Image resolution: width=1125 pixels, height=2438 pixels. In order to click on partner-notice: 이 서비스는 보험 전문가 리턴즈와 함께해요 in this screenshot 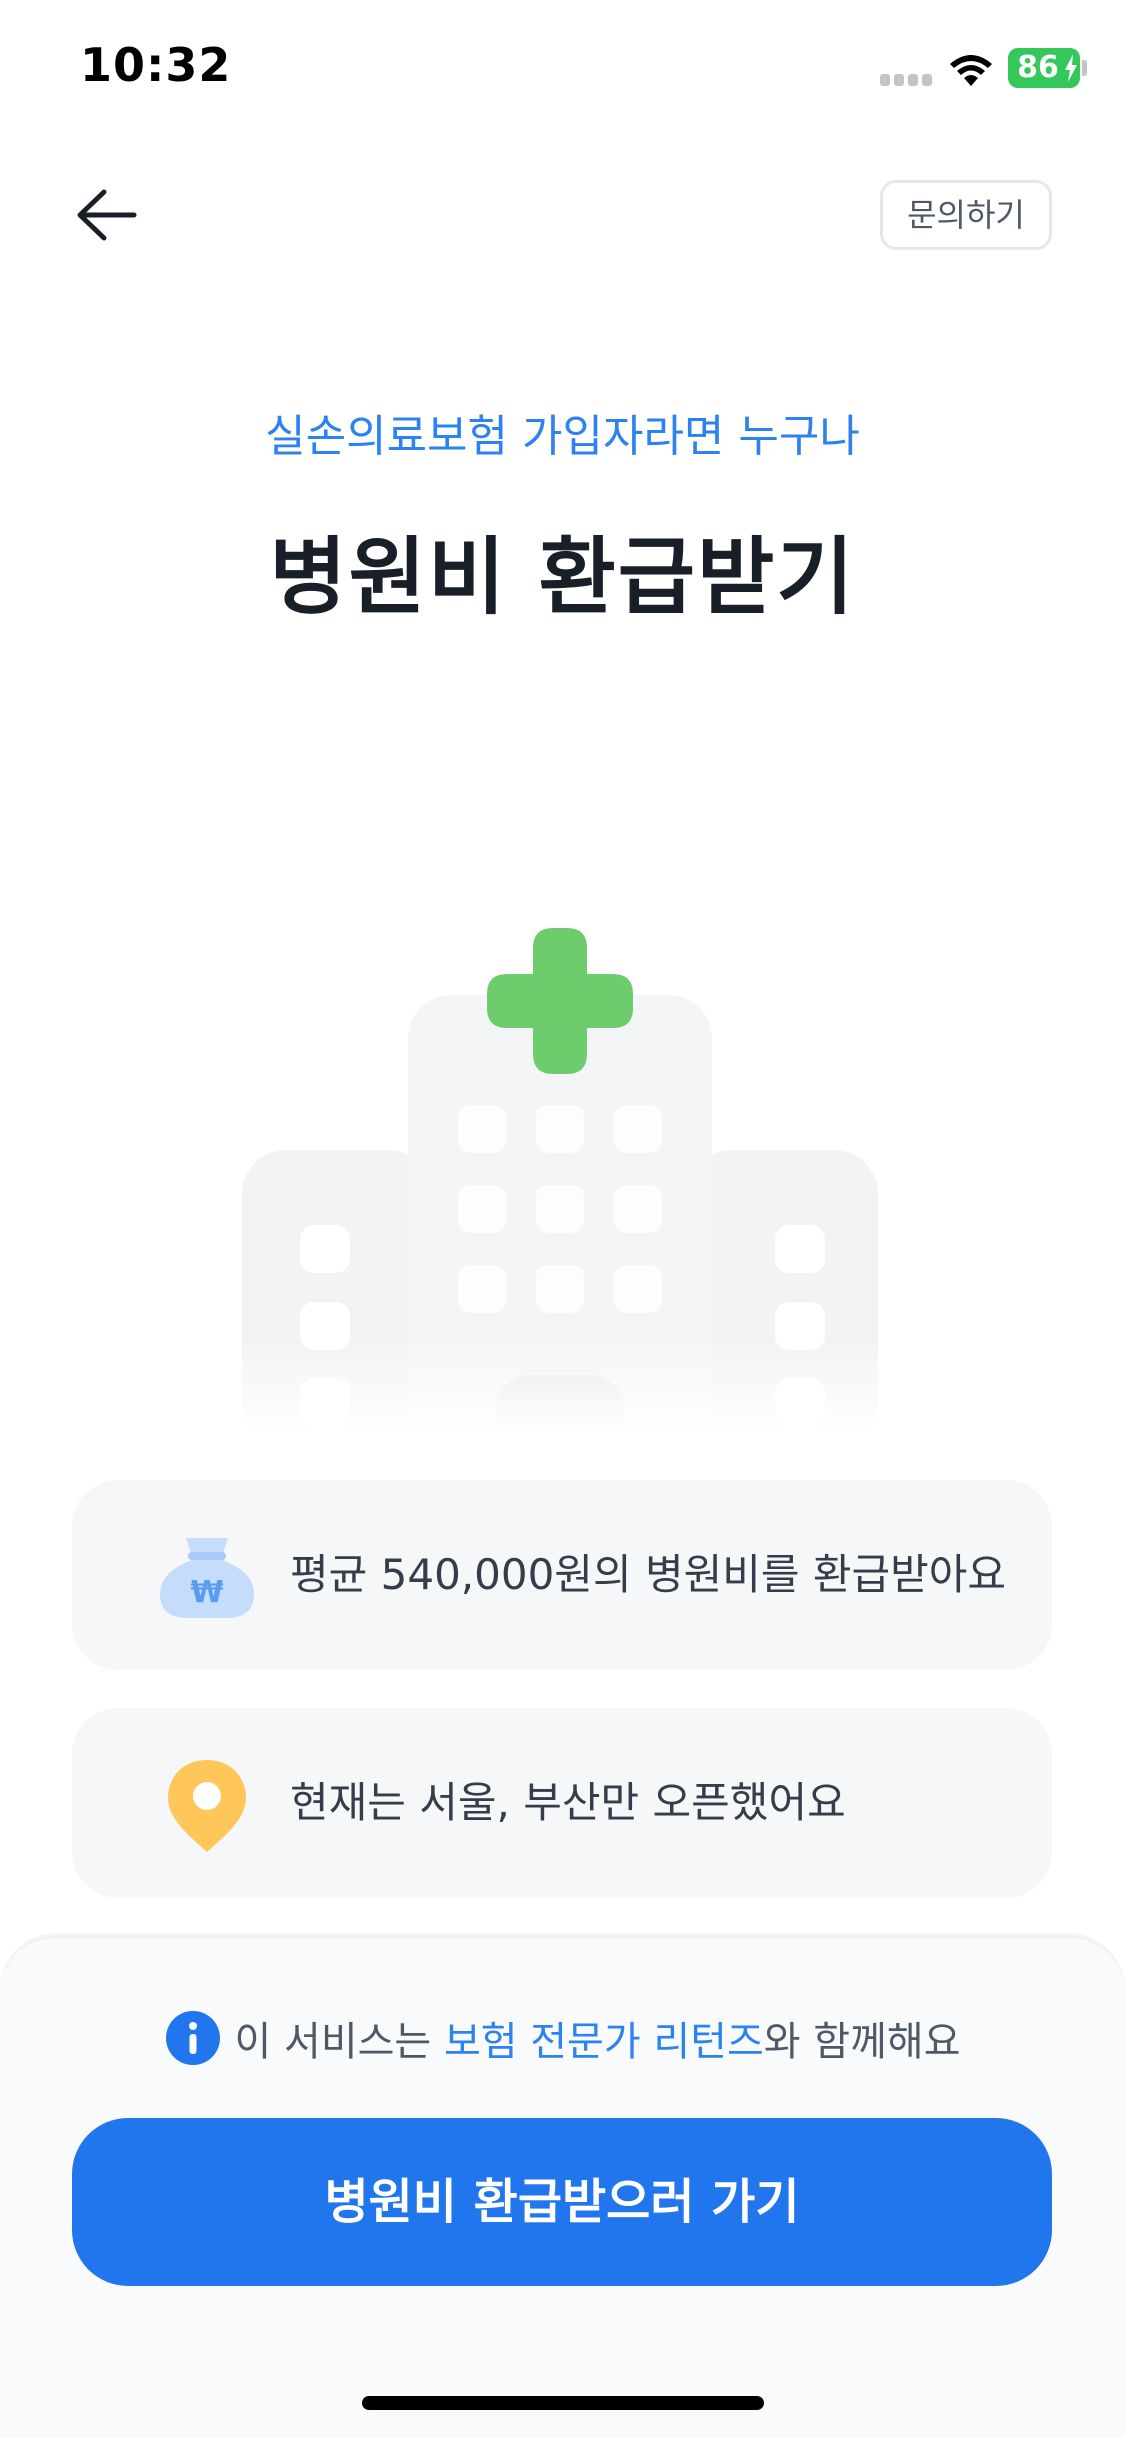, I will do `click(562, 2038)`.